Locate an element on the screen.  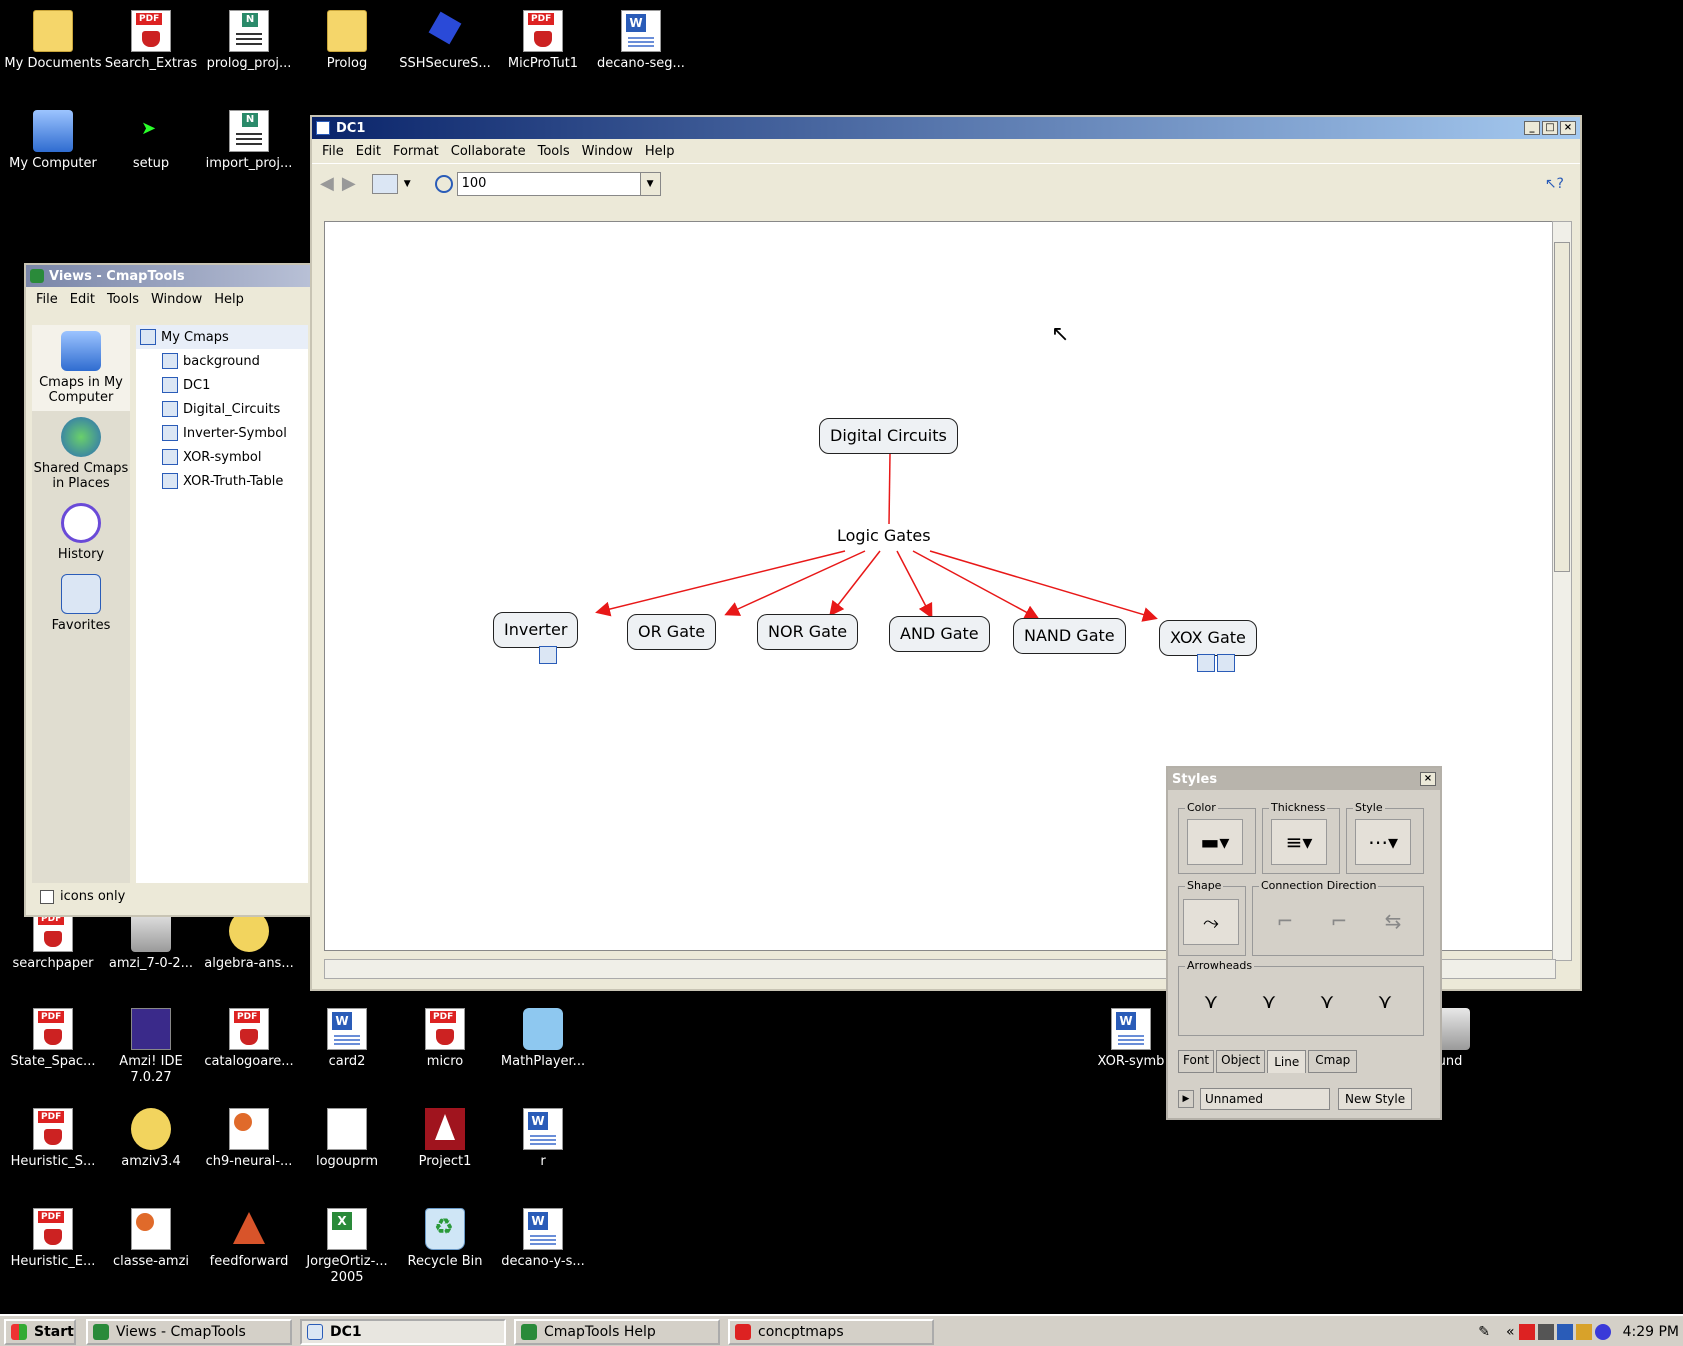
desktop-icon: Amzi! IDE 7.0.27 is located at coordinates (151, 1047).